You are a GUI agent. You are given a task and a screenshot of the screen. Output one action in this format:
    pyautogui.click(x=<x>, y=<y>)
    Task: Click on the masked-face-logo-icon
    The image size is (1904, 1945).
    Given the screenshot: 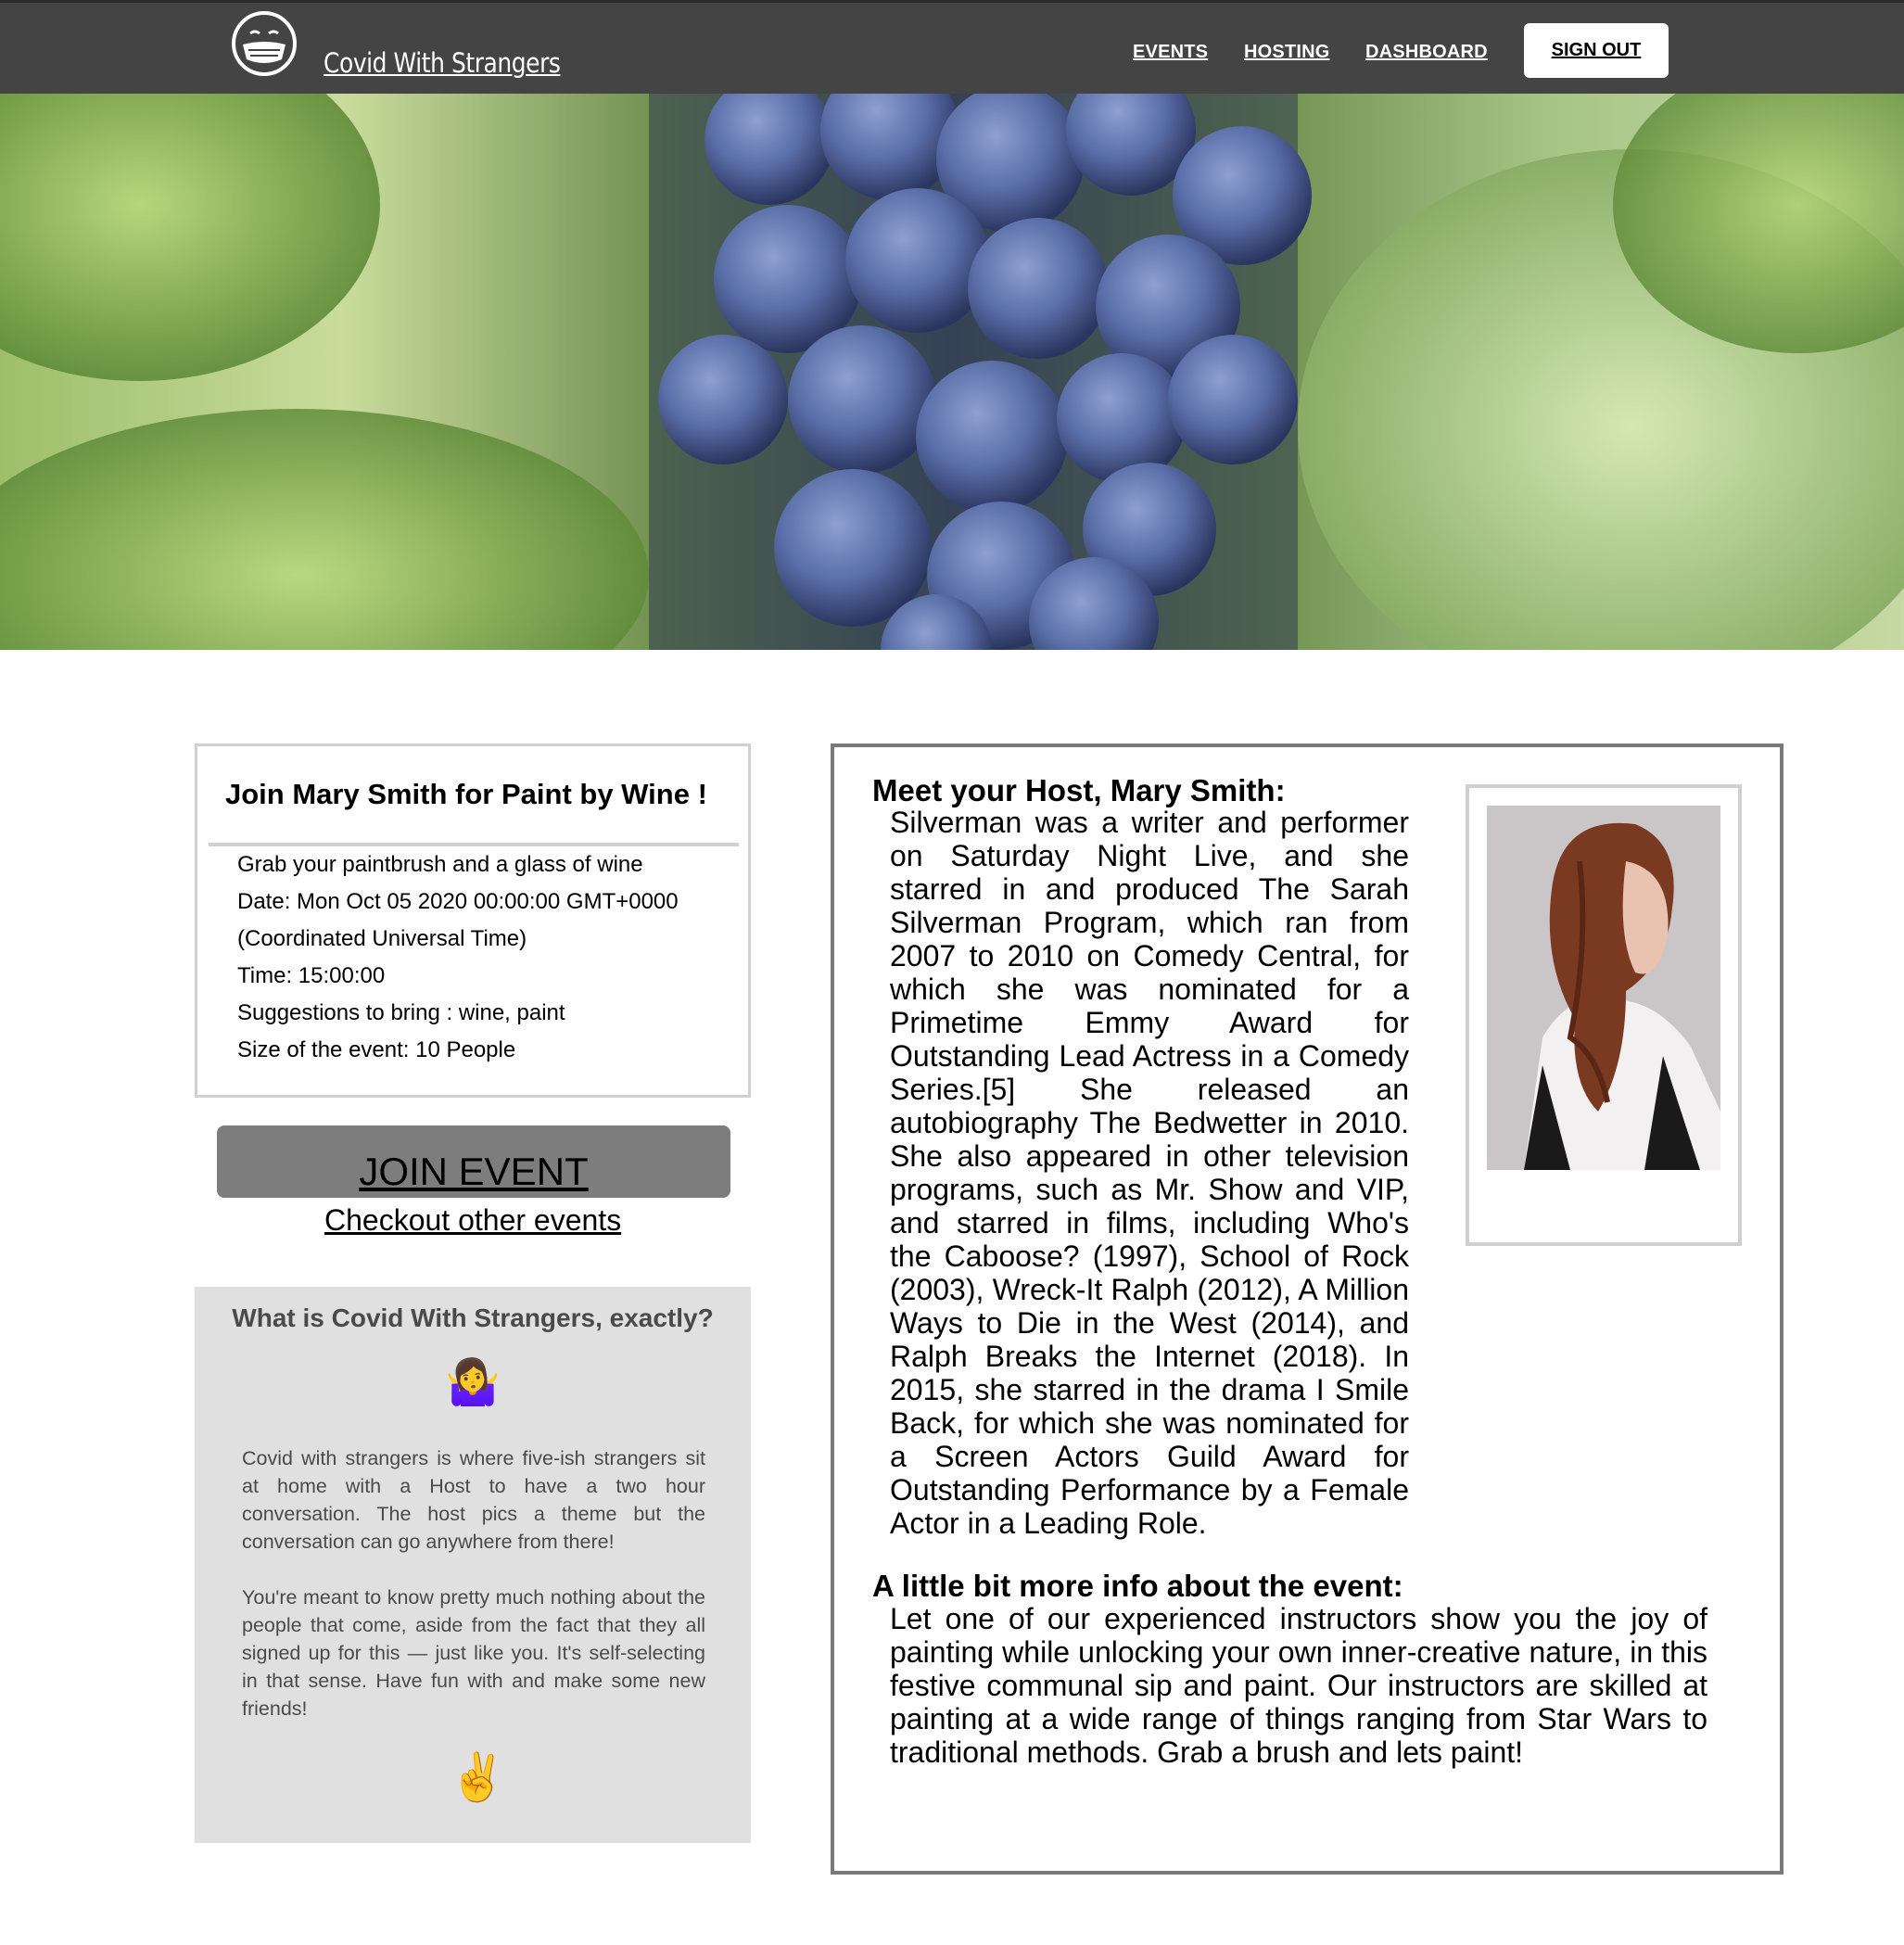 What is the action you would take?
    pyautogui.click(x=264, y=43)
    